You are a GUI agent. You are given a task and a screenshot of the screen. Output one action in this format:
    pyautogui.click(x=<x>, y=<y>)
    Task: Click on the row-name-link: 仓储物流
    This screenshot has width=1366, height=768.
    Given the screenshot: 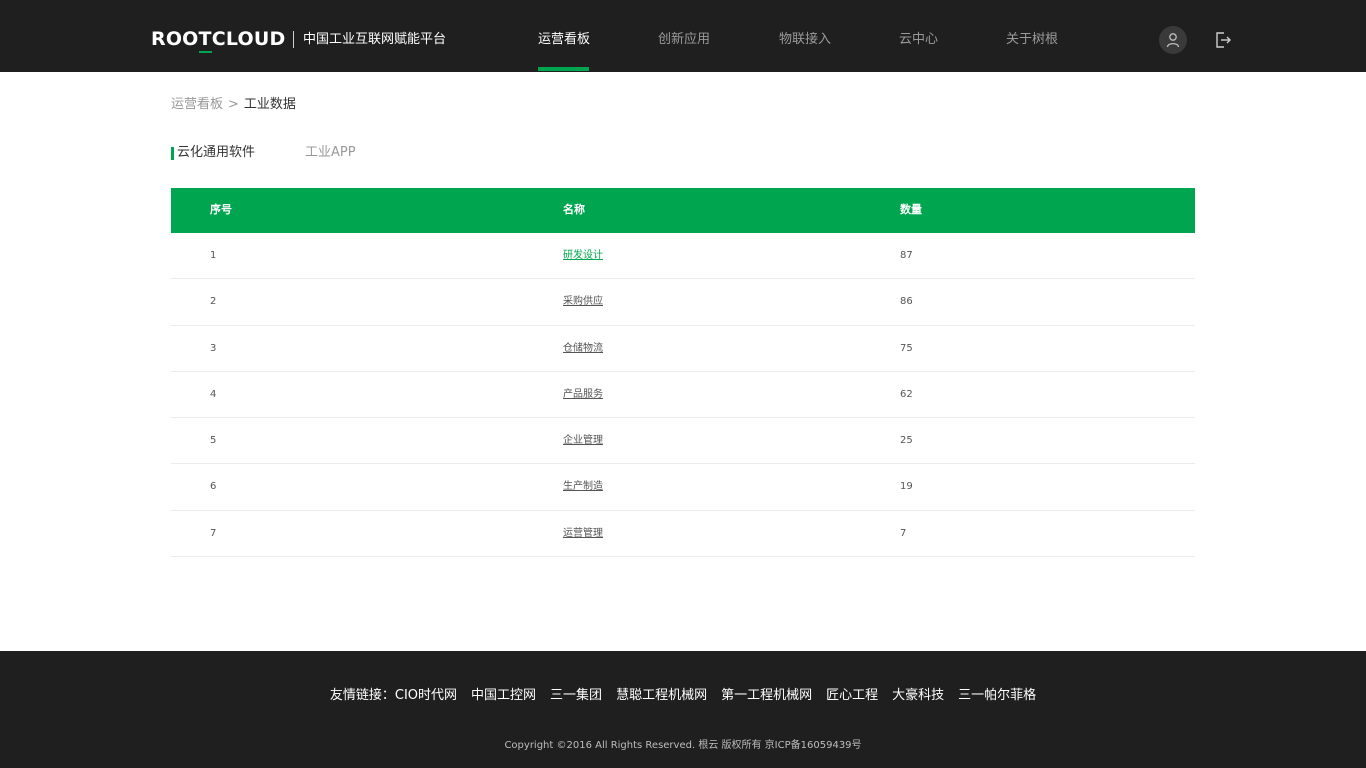 What is the action you would take?
    pyautogui.click(x=583, y=348)
    